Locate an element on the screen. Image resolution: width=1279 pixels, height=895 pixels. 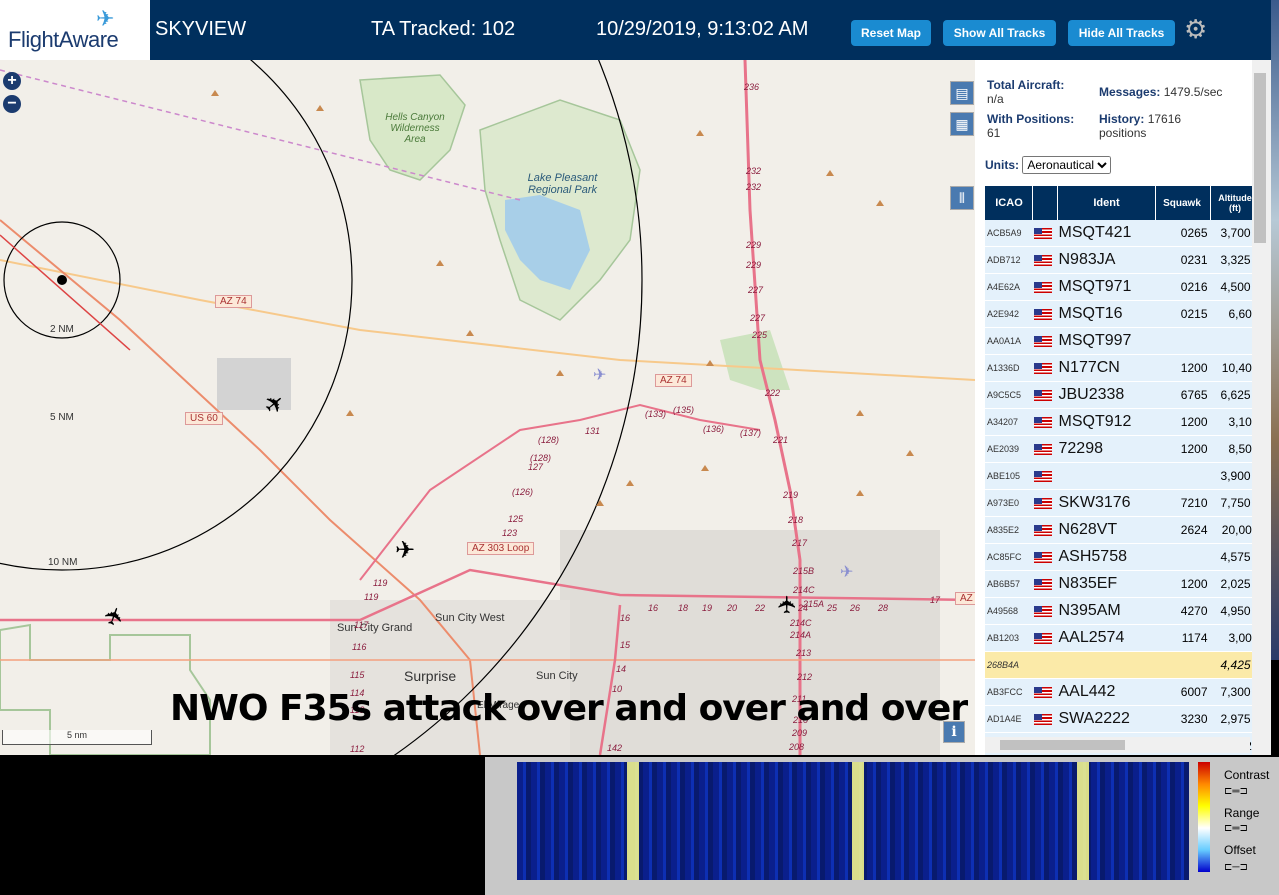
road-number-label: 227 is located at coordinates (758, 318).